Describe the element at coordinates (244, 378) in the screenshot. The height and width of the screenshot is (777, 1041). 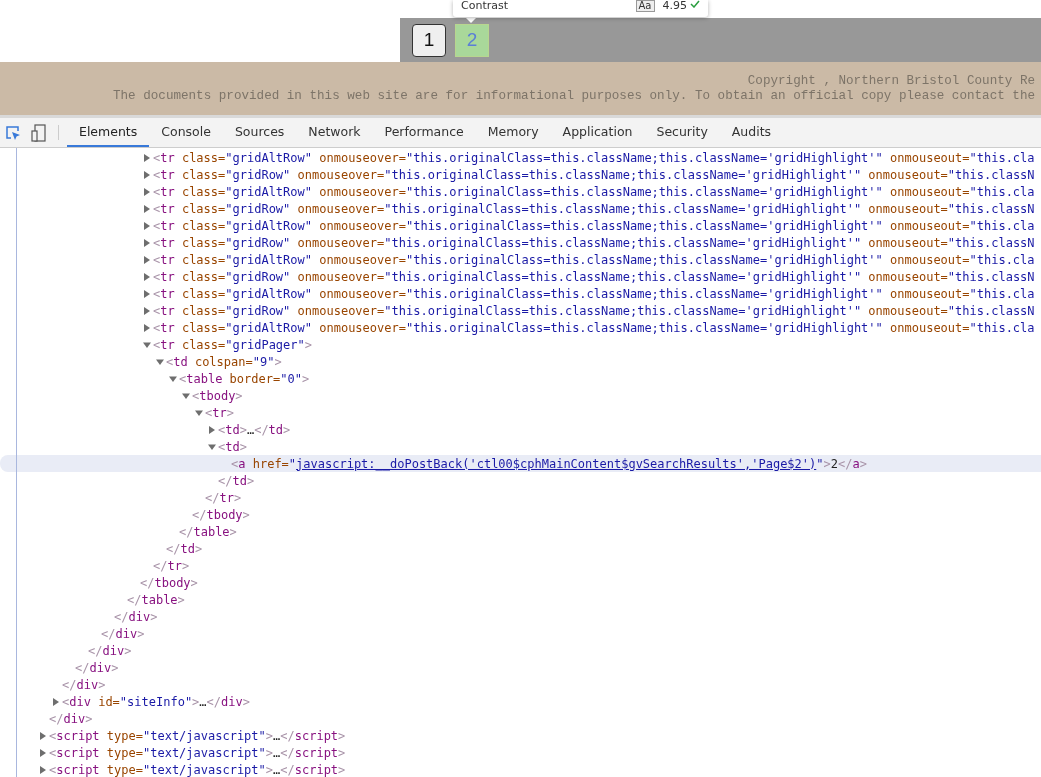
I see `dom-node-line: <table border="0">` at that location.